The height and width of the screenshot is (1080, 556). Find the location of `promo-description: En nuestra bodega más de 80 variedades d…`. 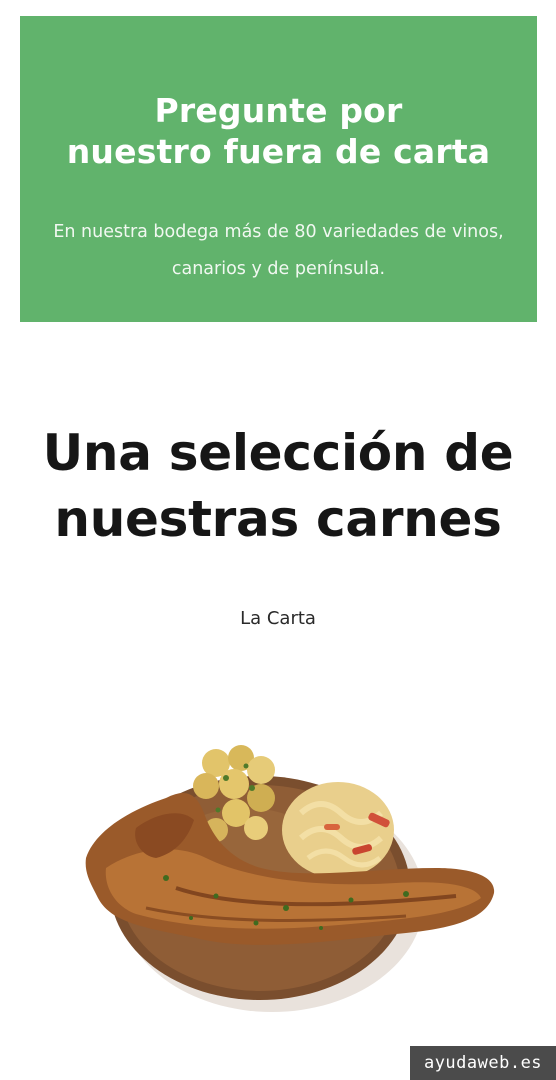

promo-description: En nuestra bodega más de 80 variedades d… is located at coordinates (278, 251).